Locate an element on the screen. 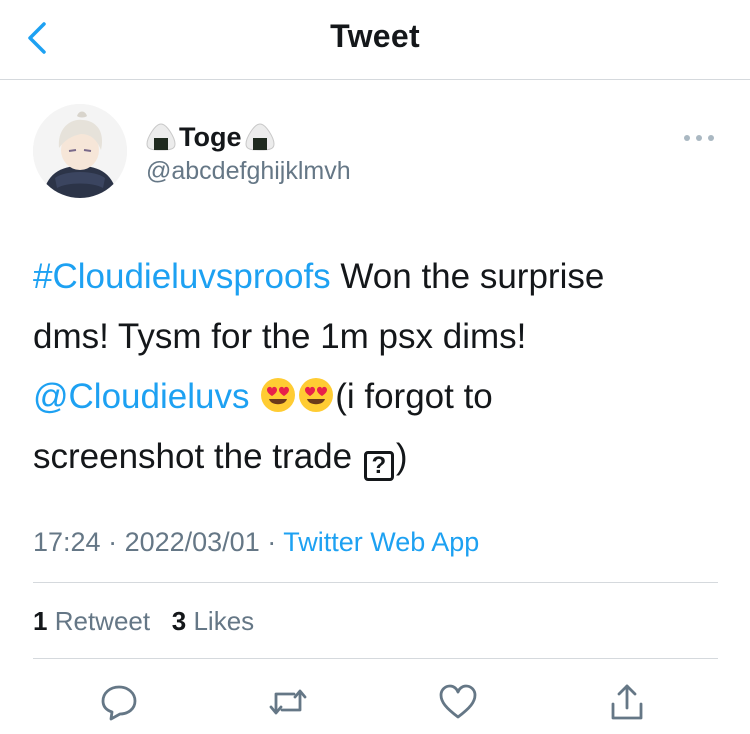 The width and height of the screenshot is (750, 734). more-icon is located at coordinates (699, 138).